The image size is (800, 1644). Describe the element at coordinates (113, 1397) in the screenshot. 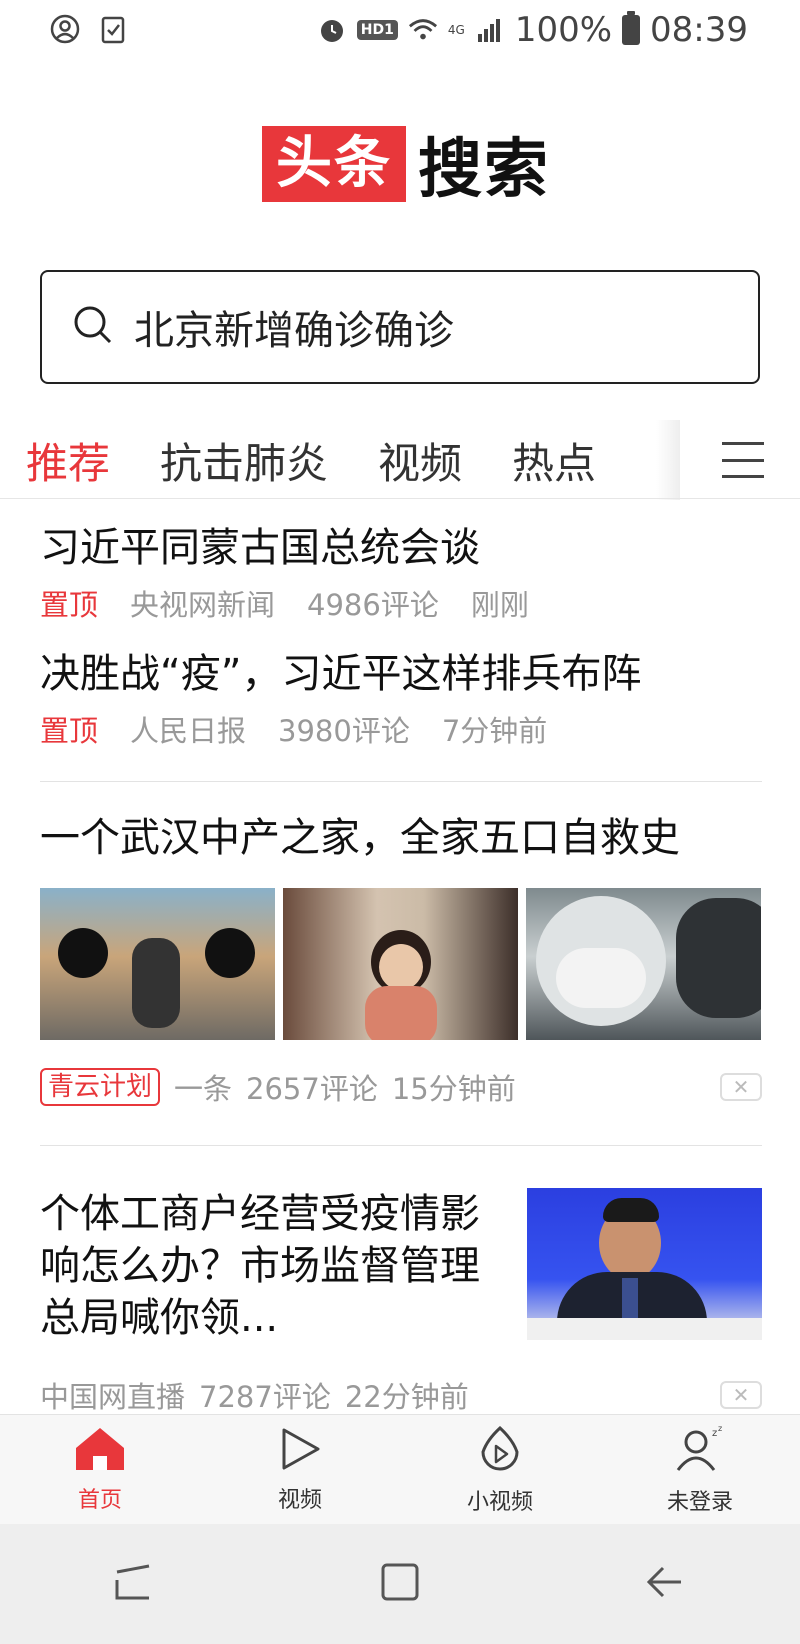

I see `article-source: 中国网直播` at that location.